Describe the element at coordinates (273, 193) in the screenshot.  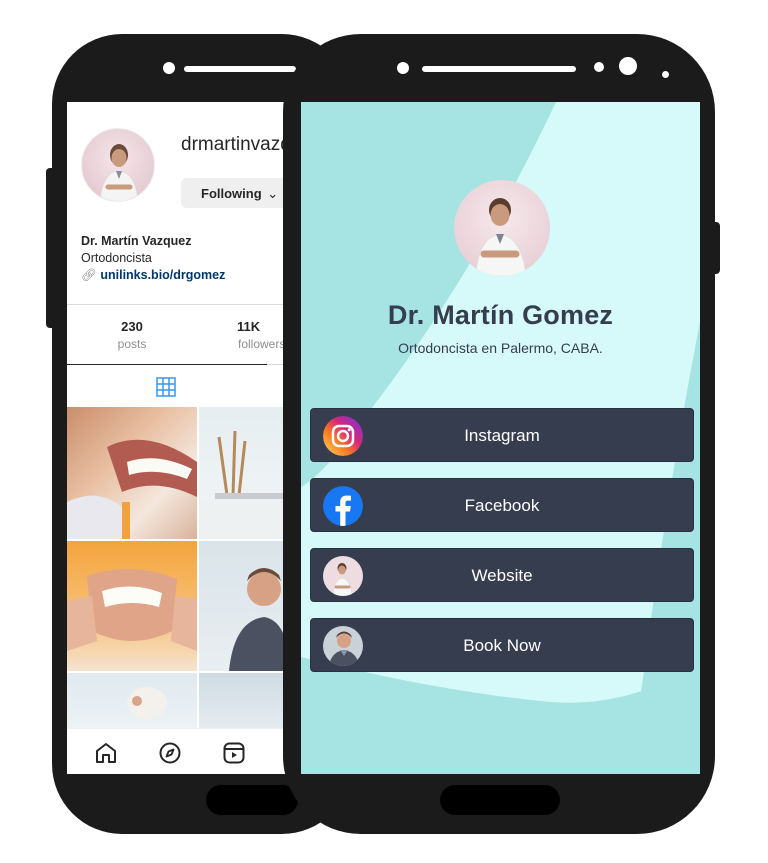
I see `chevron-down-icon: ⌄` at that location.